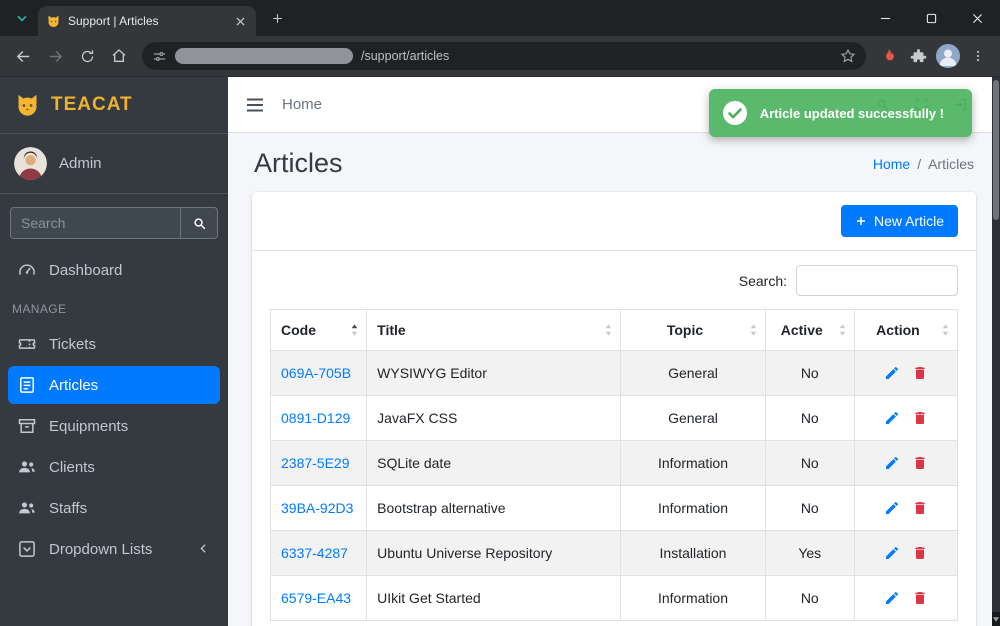 The width and height of the screenshot is (1000, 626). Describe the element at coordinates (906, 330) in the screenshot. I see `column-header-action: Action` at that location.